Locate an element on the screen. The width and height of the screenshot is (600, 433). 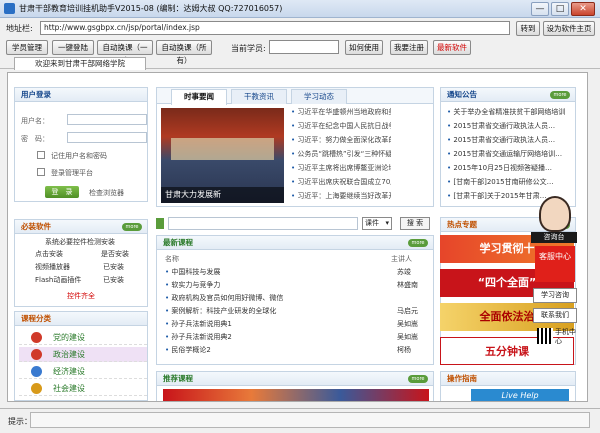
service-center-button: 客服中心 is located at coordinates (555, 264).